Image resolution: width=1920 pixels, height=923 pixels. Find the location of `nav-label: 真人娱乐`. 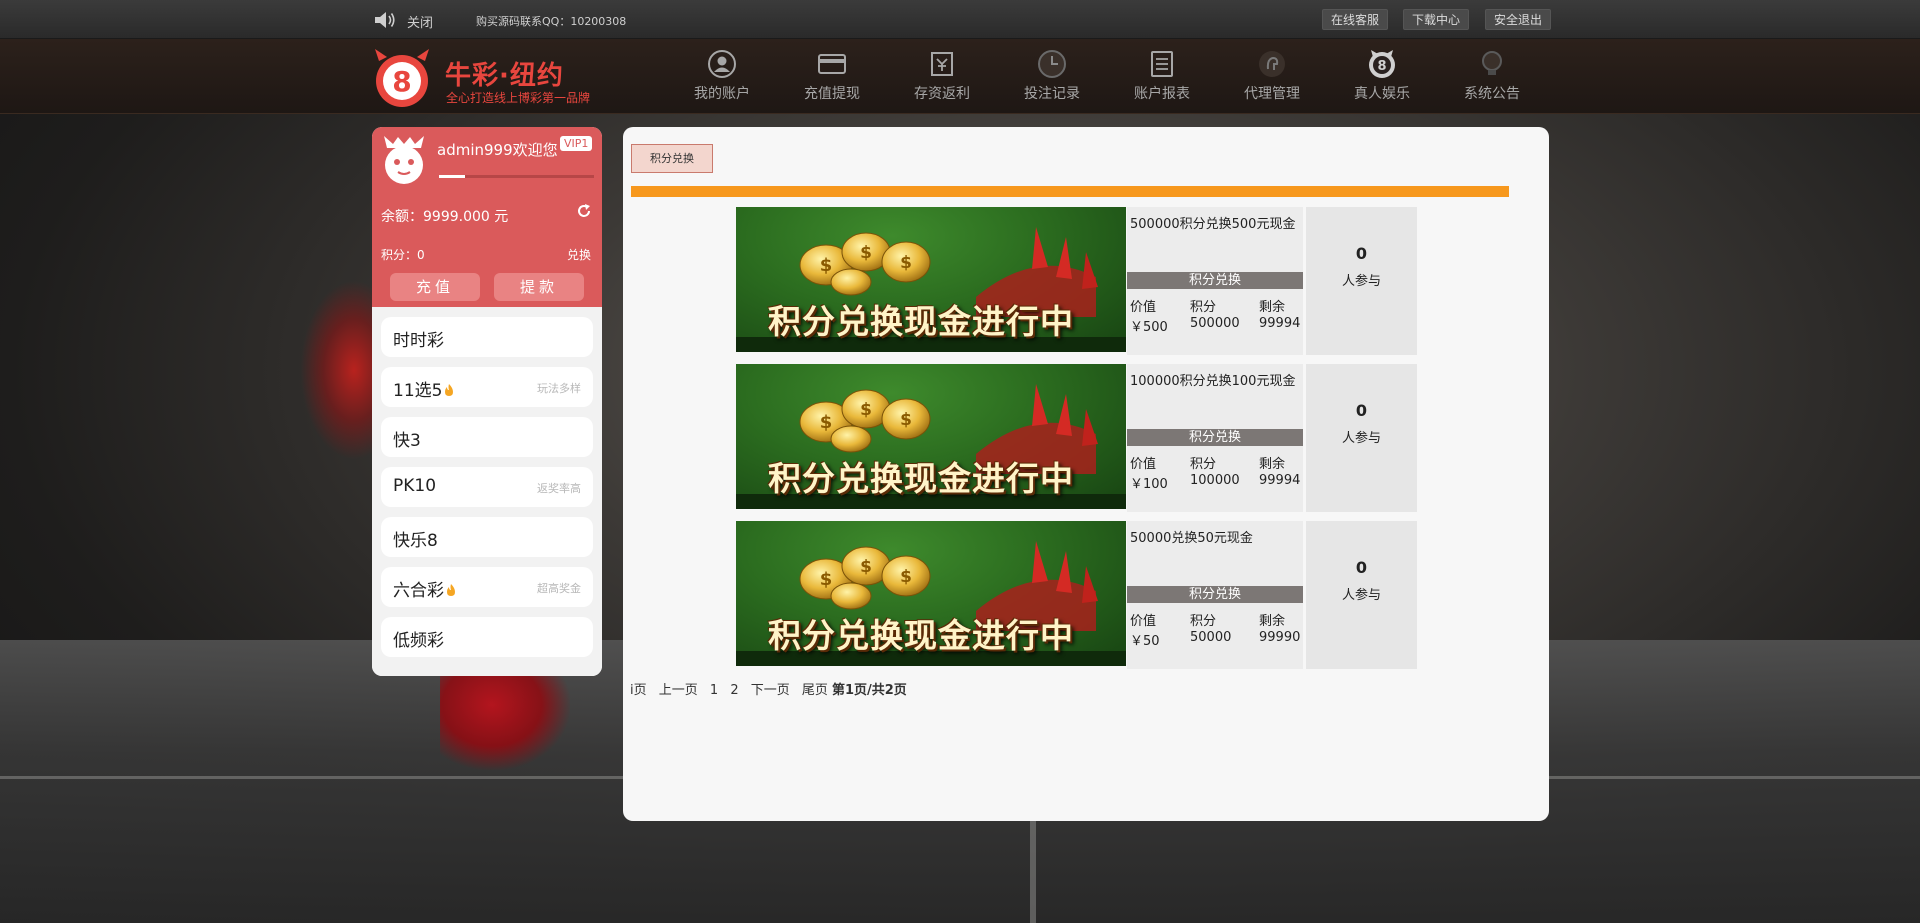

nav-label: 真人娱乐 is located at coordinates (1382, 94).